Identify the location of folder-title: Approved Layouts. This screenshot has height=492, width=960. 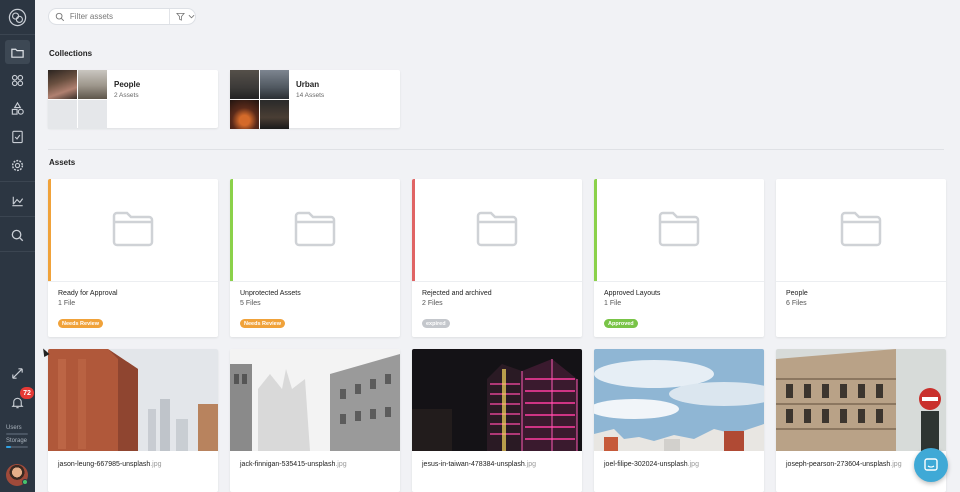
(632, 293).